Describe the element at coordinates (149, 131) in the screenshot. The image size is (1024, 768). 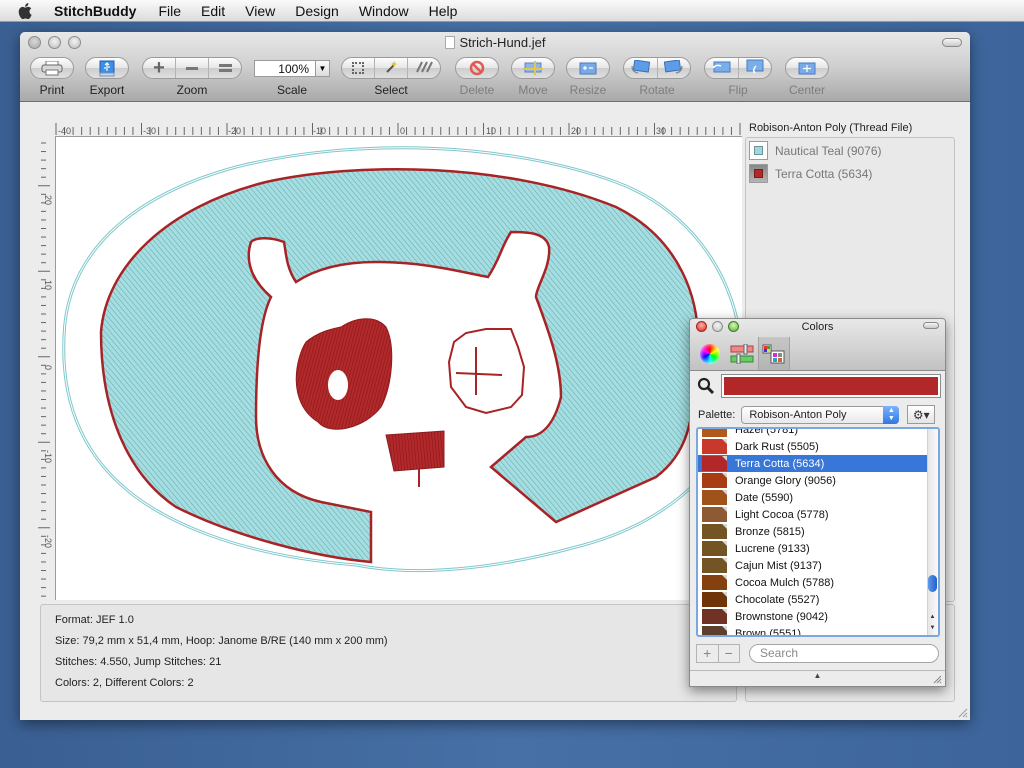
I see `hruler-label: -30` at that location.